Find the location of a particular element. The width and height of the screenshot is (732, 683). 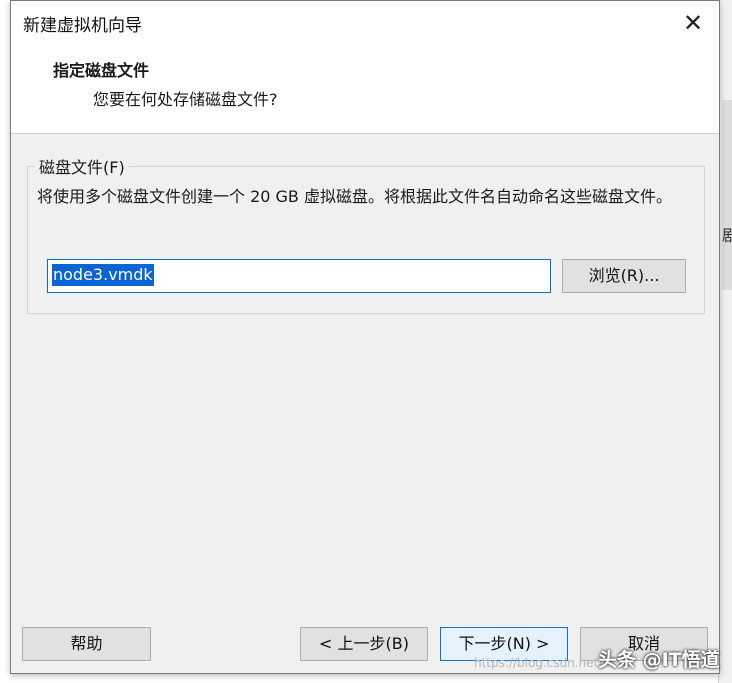

window-title: 新建虚拟机向导 is located at coordinates (82, 26).